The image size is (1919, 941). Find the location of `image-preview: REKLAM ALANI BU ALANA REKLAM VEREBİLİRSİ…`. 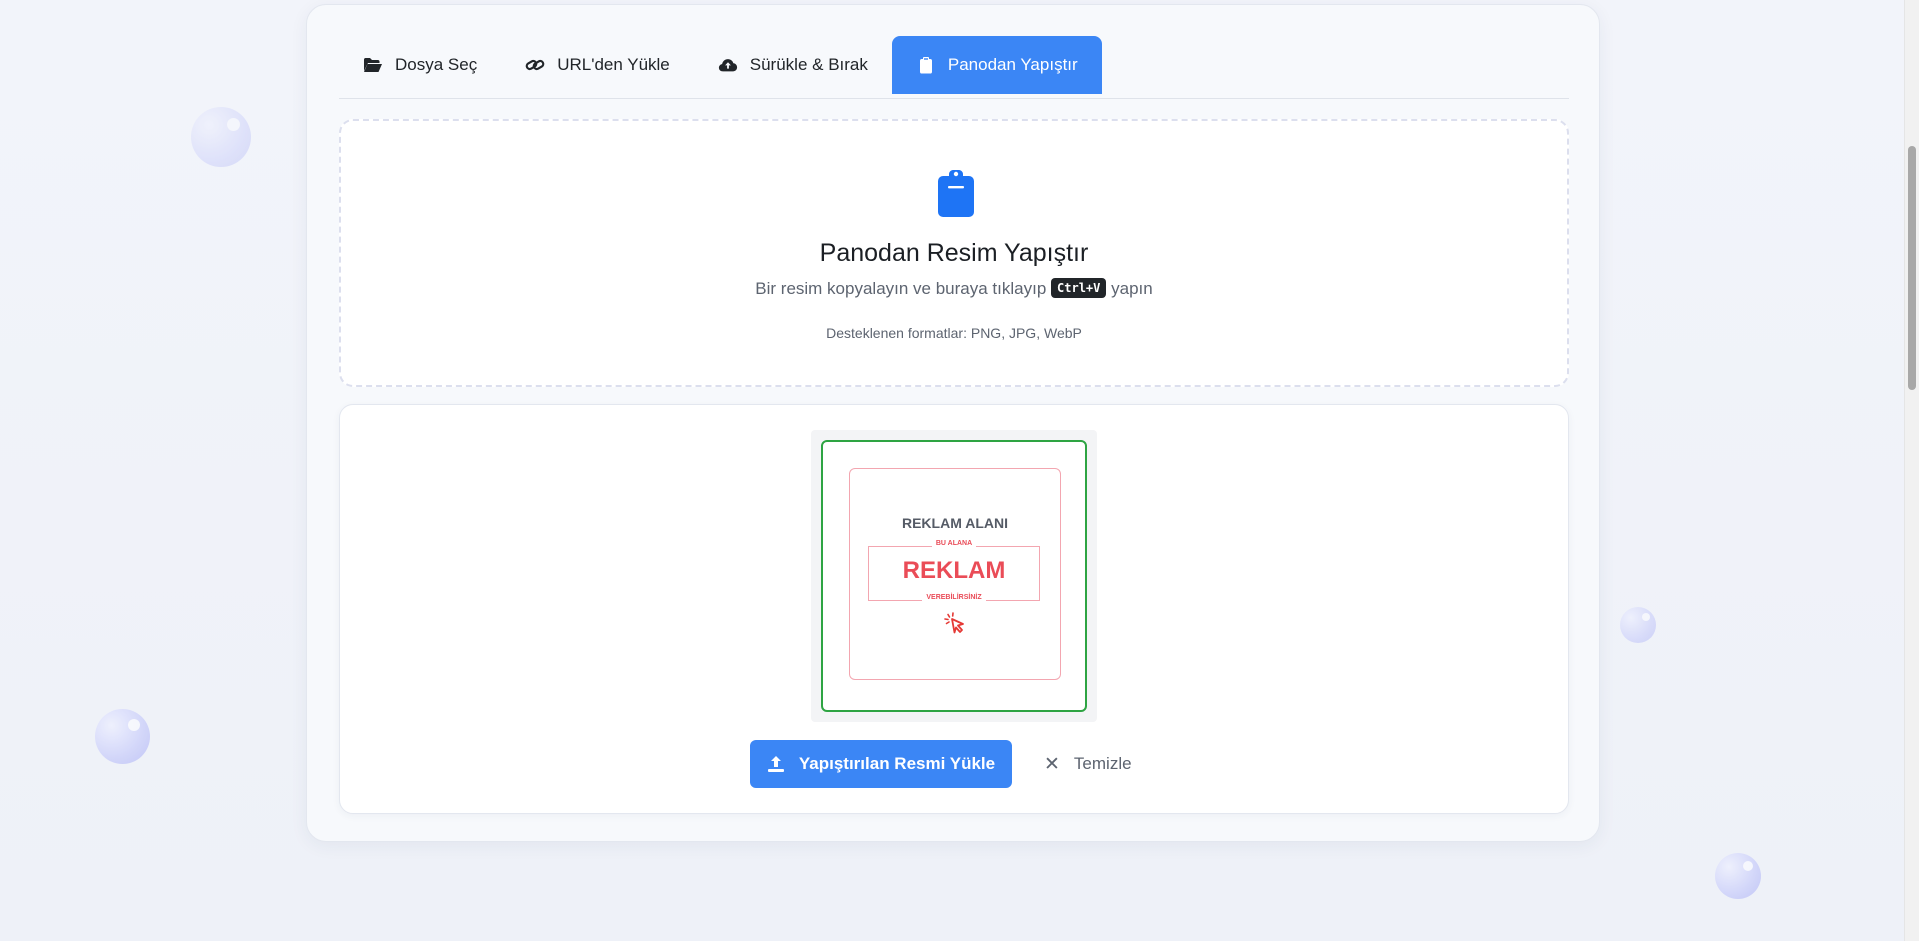

image-preview: REKLAM ALANI BU ALANA REKLAM VEREBİLİRSİ… is located at coordinates (954, 576).